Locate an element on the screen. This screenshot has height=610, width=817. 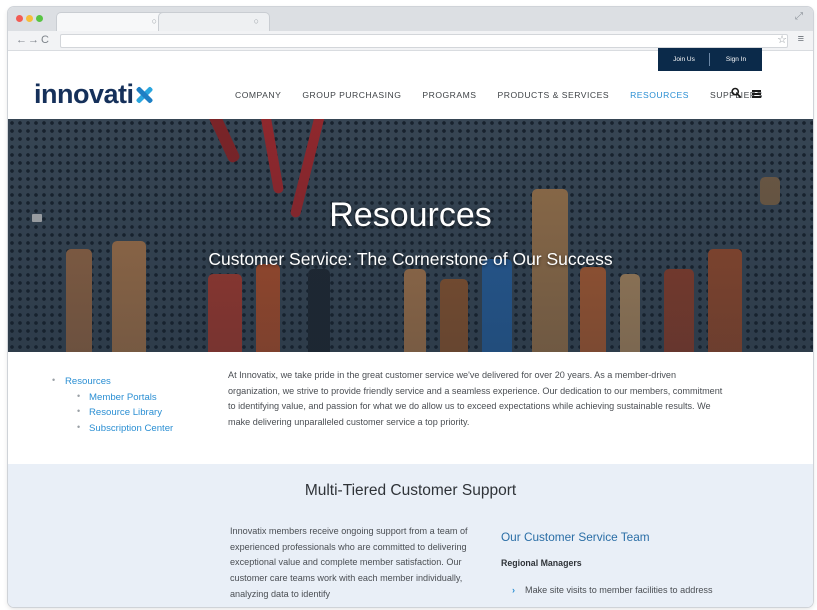
hamburger-icon is located at coordinates (756, 94).